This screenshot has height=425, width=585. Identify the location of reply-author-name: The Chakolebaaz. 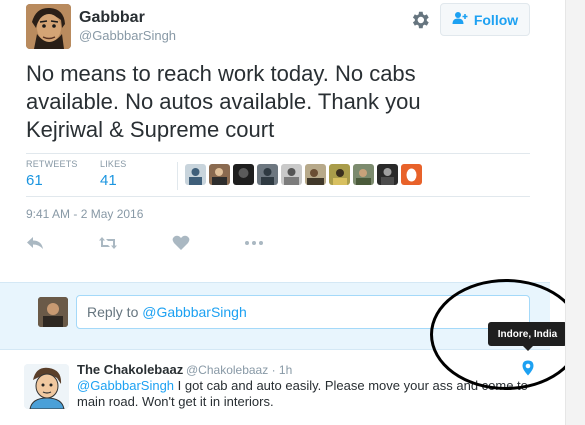
(130, 369).